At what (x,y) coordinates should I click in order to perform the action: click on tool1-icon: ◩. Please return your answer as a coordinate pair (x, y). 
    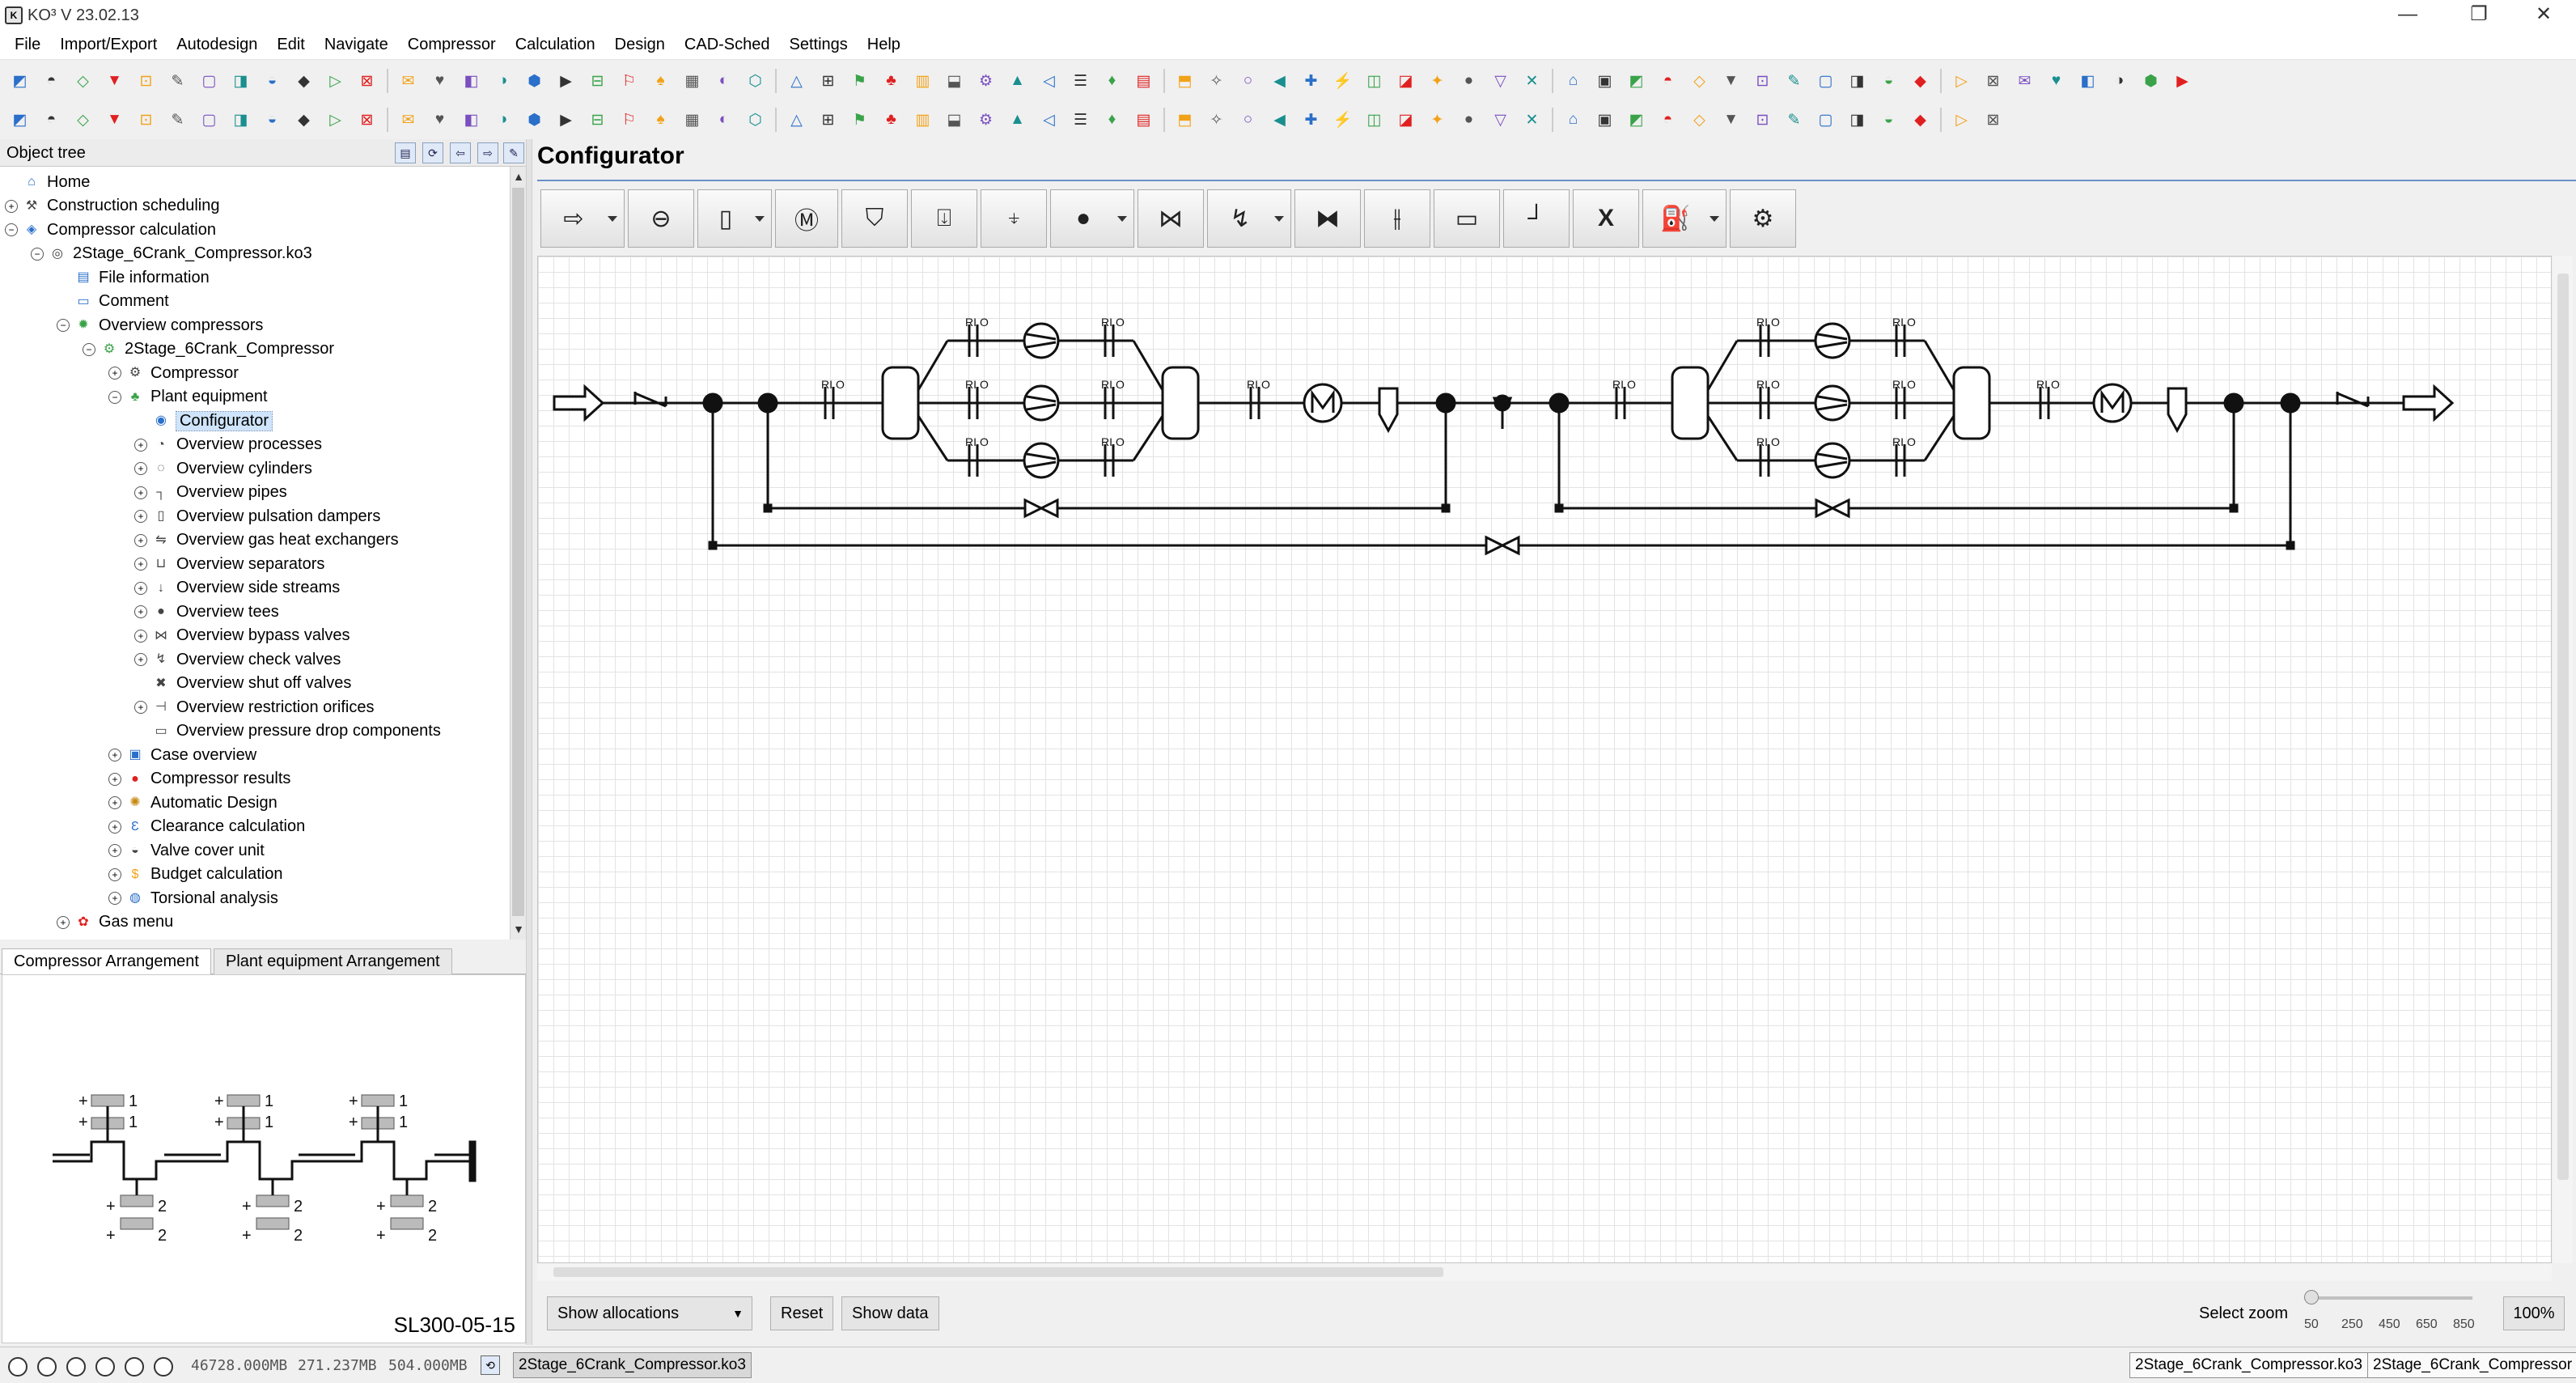
    Looking at the image, I should click on (20, 120).